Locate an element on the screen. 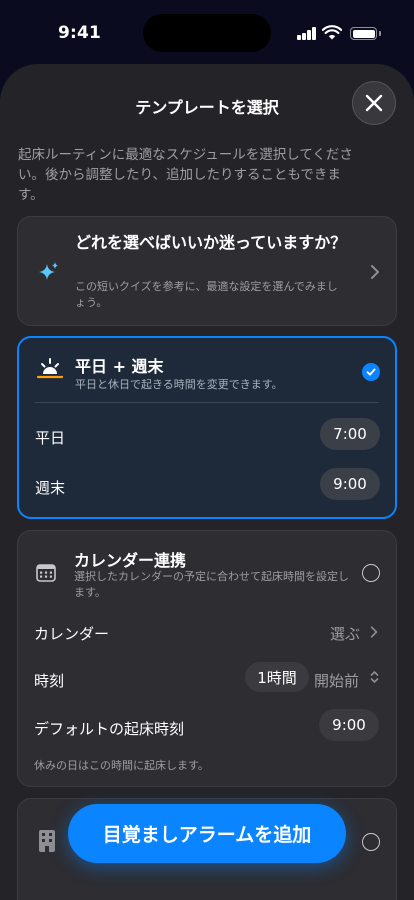  building-icon is located at coordinates (47, 841).